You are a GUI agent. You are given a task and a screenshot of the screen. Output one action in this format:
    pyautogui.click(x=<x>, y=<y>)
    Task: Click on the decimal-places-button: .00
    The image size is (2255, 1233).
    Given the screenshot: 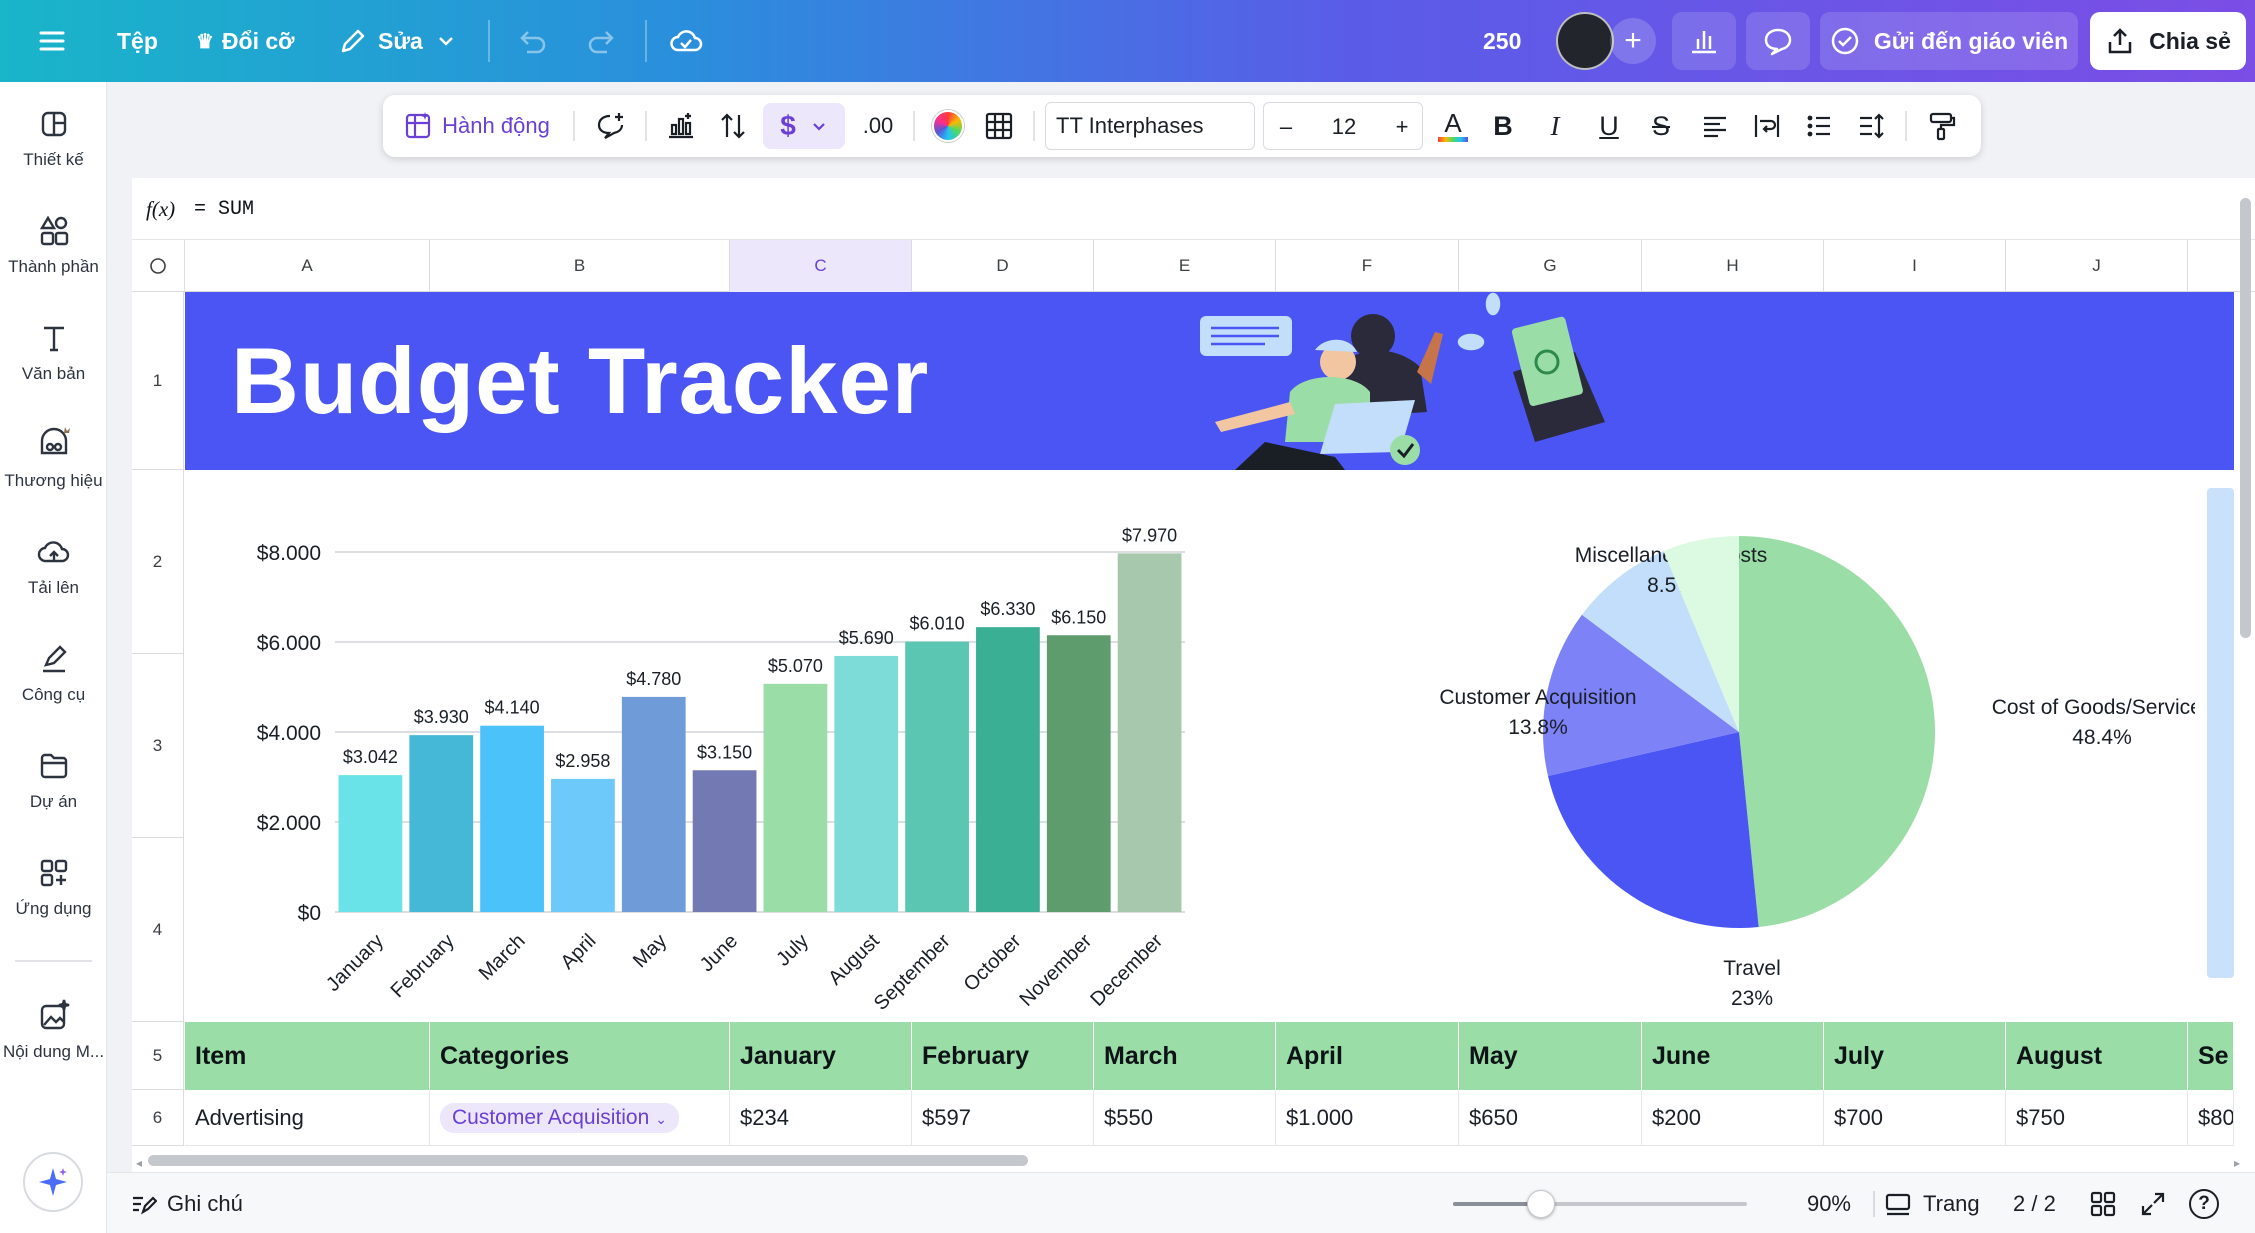 What is the action you would take?
    pyautogui.click(x=878, y=126)
    